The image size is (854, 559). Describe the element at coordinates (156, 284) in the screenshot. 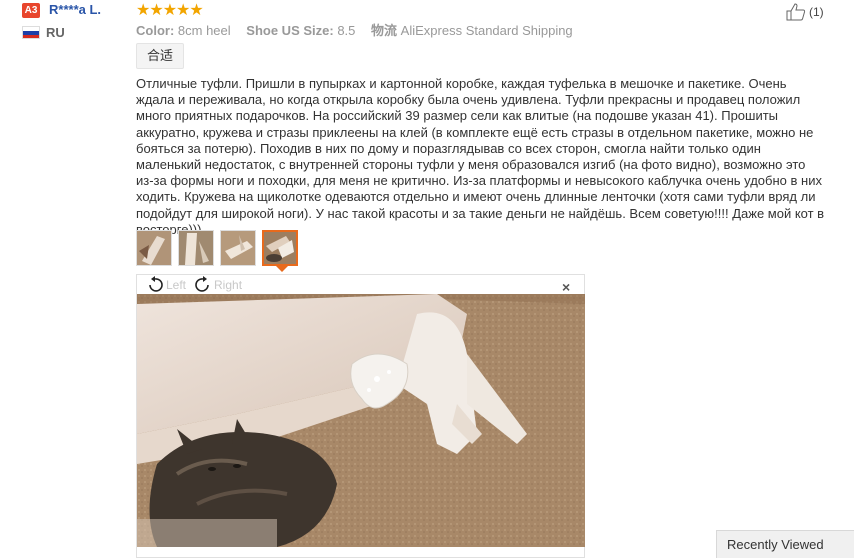

I see `rotate-left-icon` at that location.